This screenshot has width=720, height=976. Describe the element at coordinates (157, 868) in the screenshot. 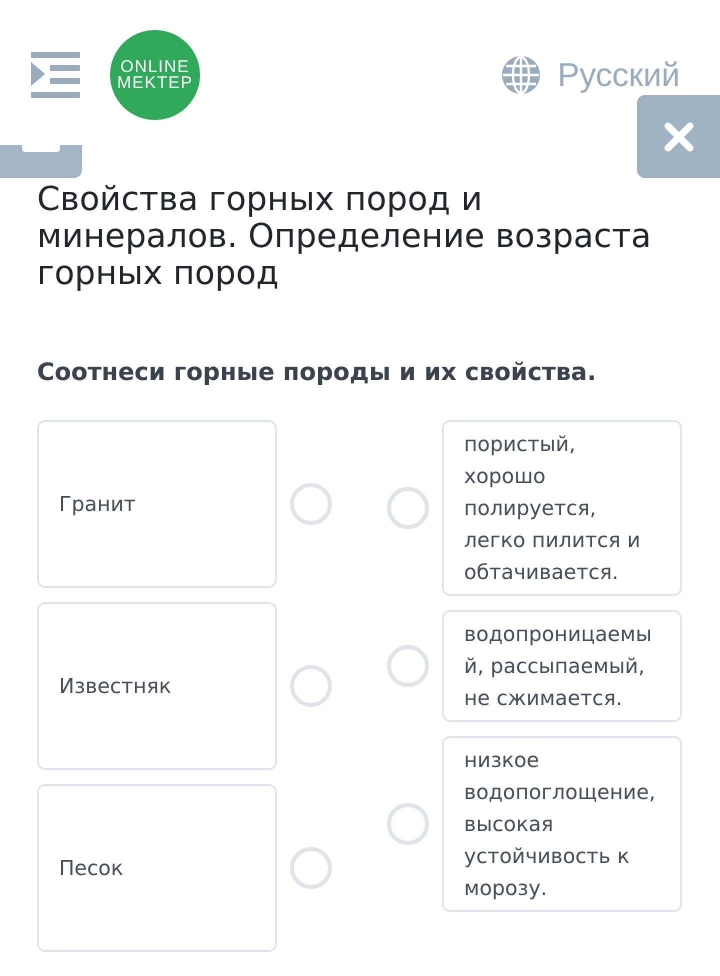

I see `answer-card: Песок` at that location.